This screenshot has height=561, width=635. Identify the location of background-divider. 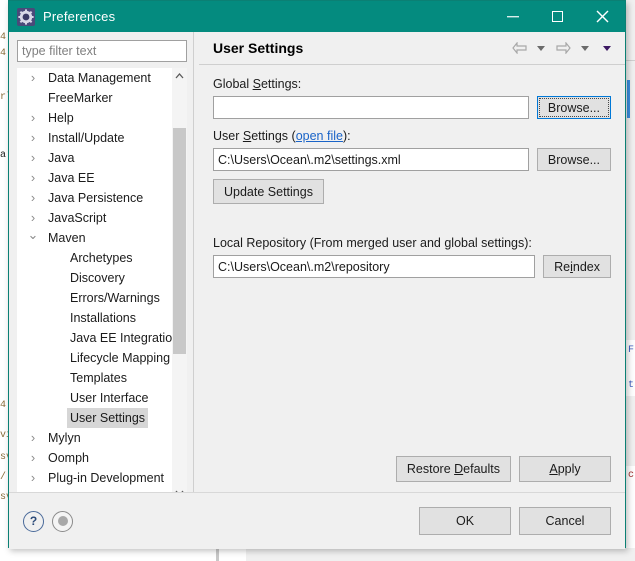
(630, 60).